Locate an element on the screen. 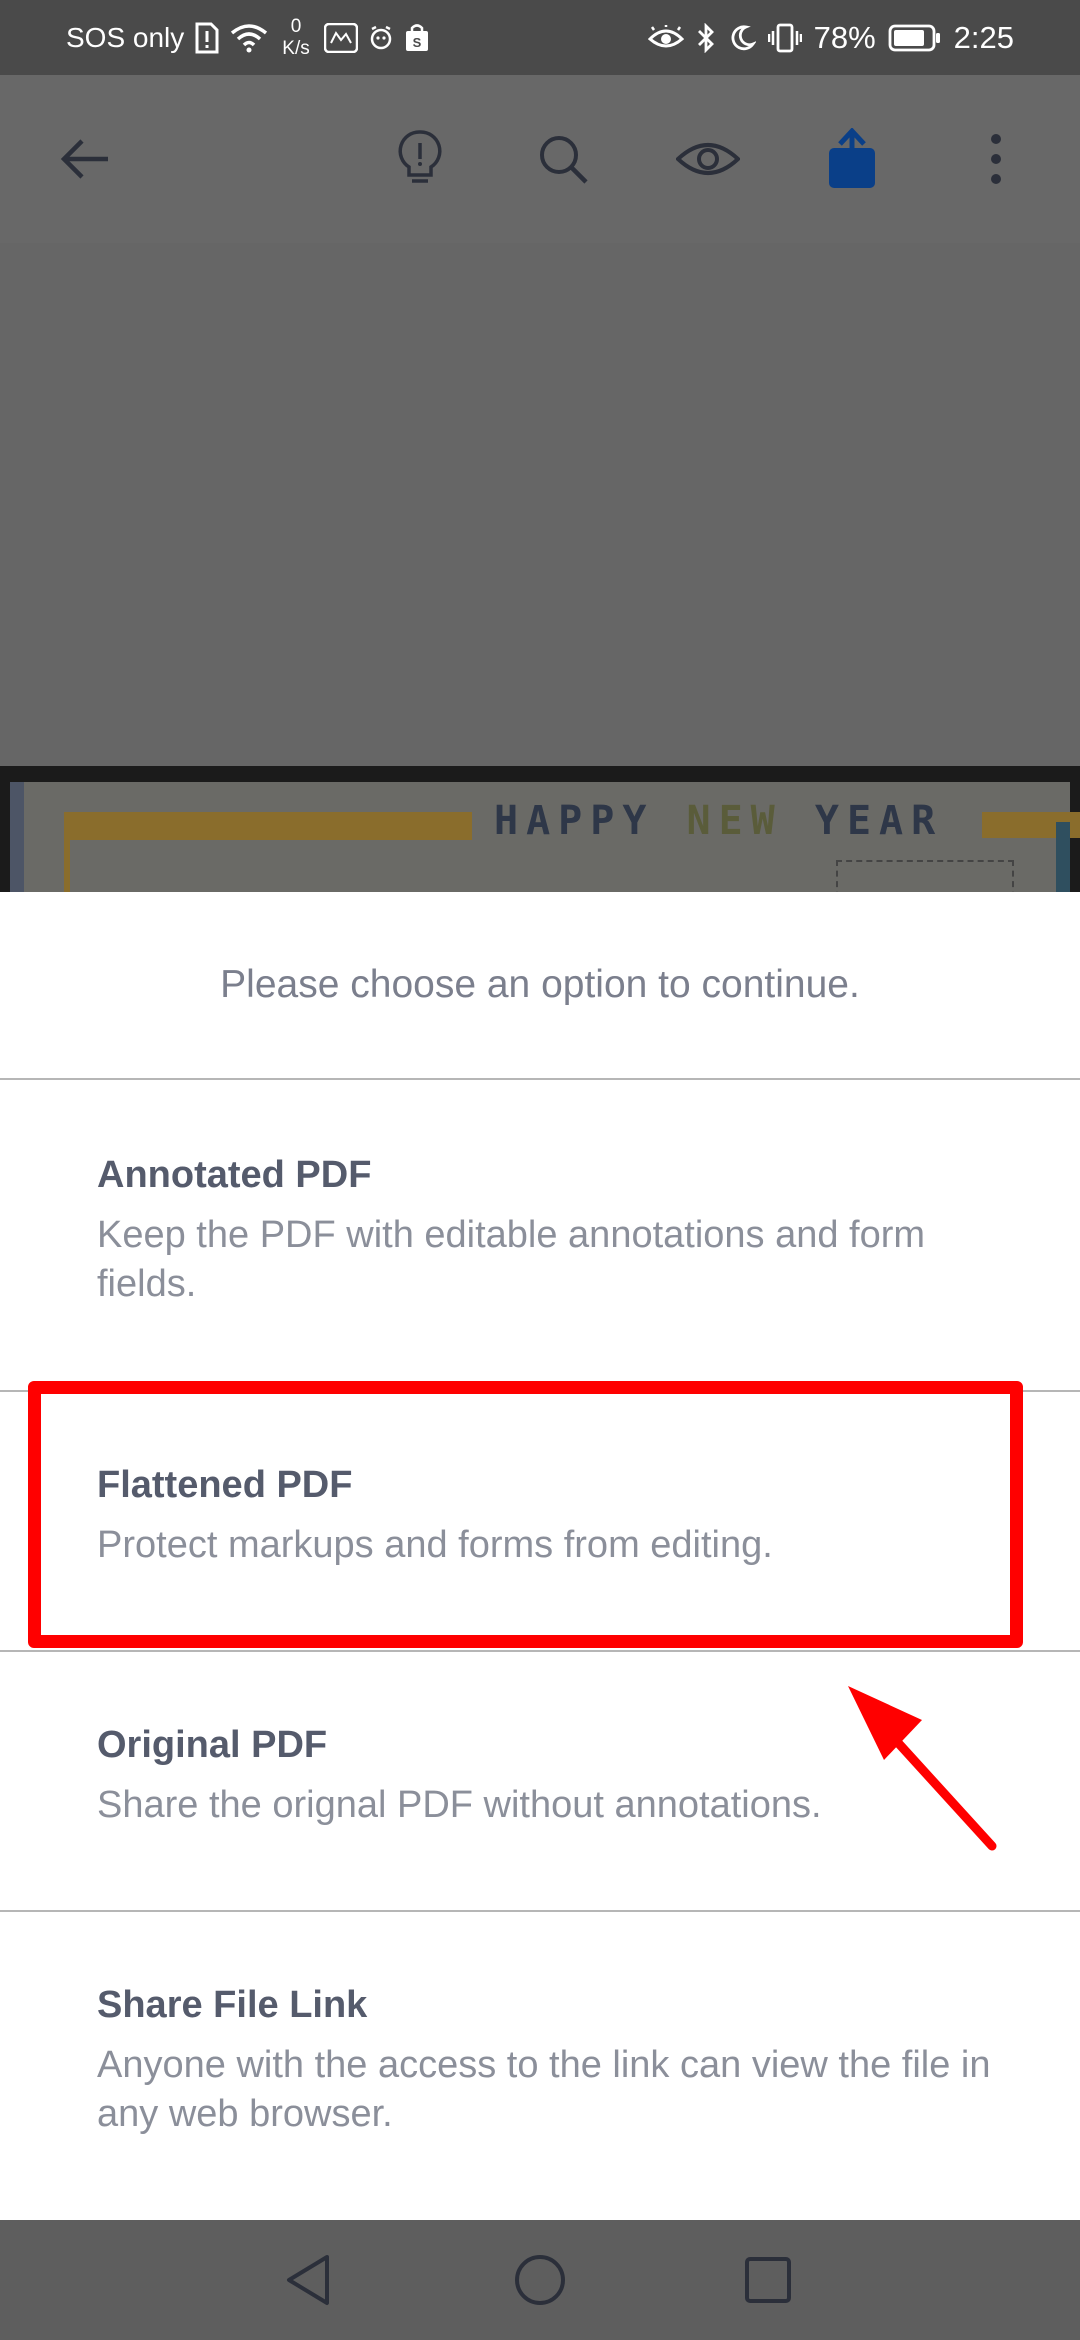 This screenshot has width=1080, height=2340. clock-time: 2:25 is located at coordinates (983, 37).